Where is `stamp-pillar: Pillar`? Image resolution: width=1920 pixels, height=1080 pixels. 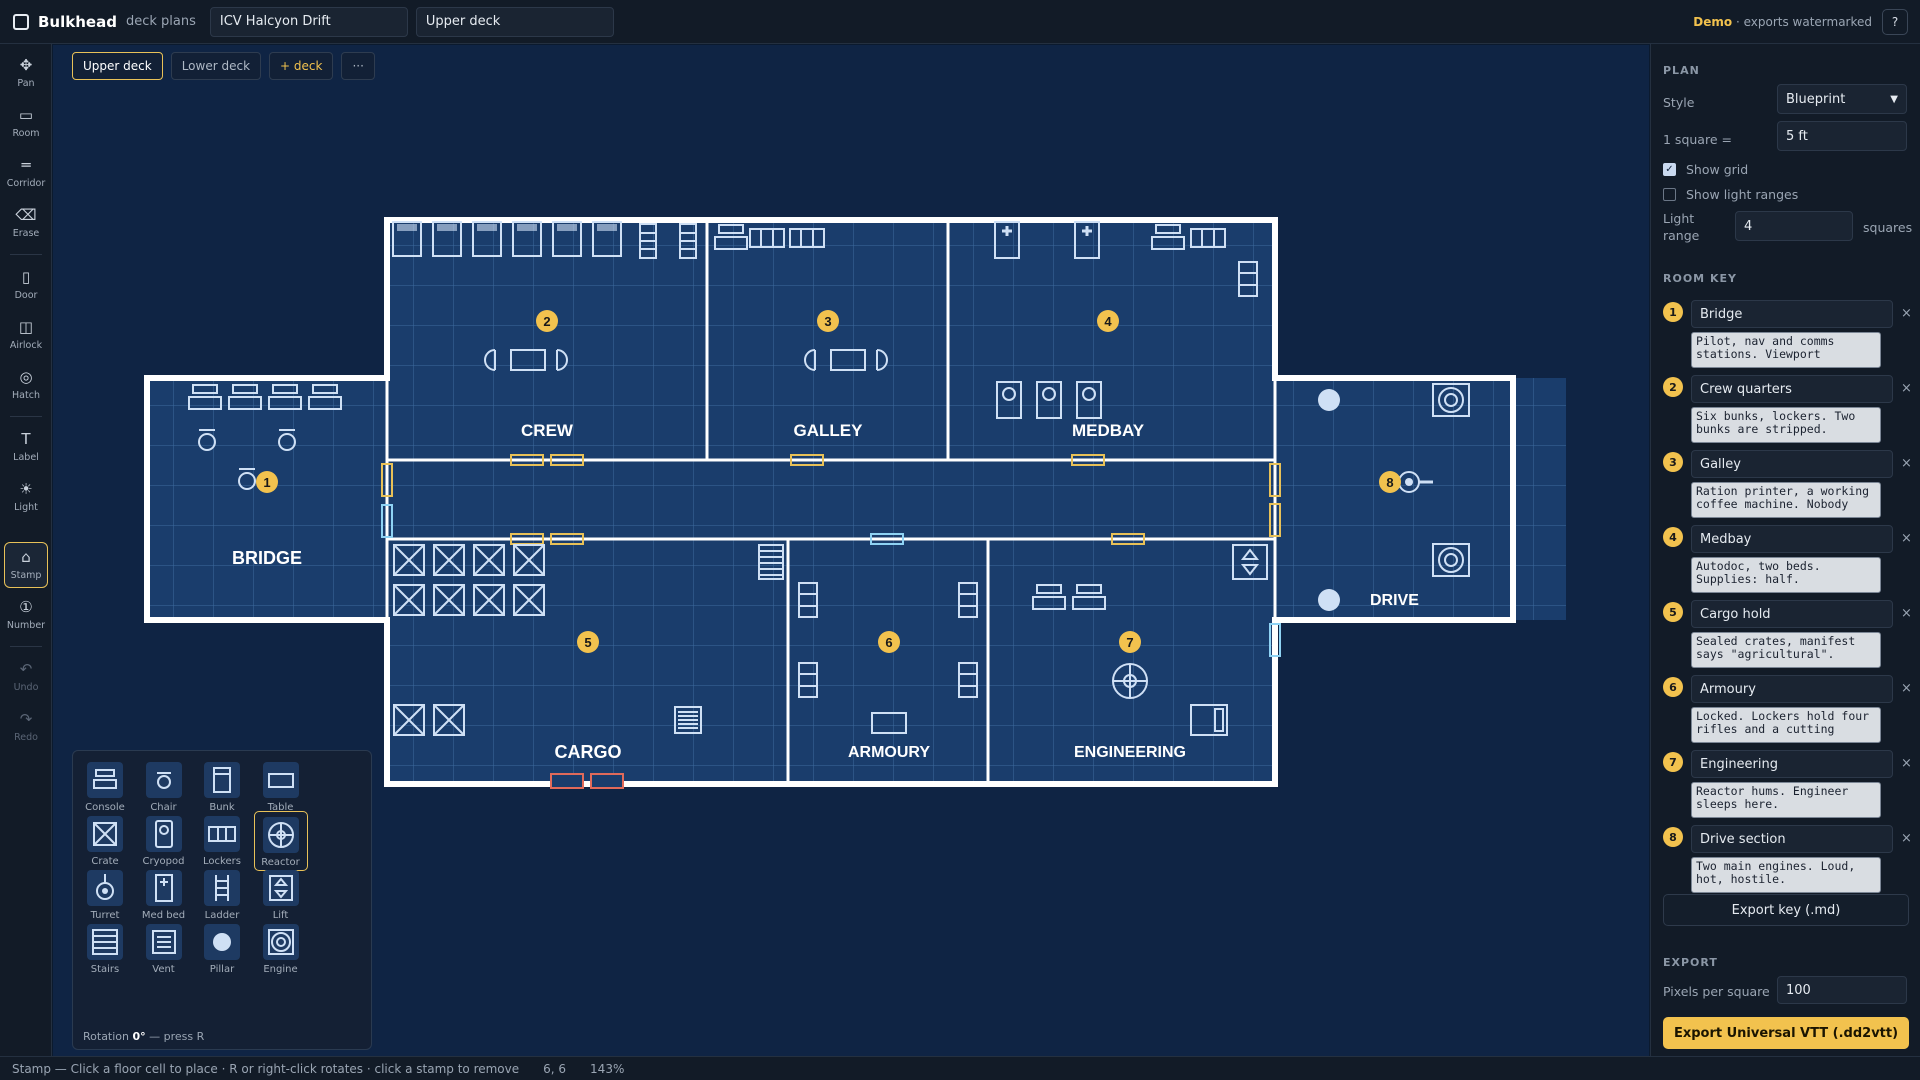
stamp-pillar: Pillar is located at coordinates (222, 949).